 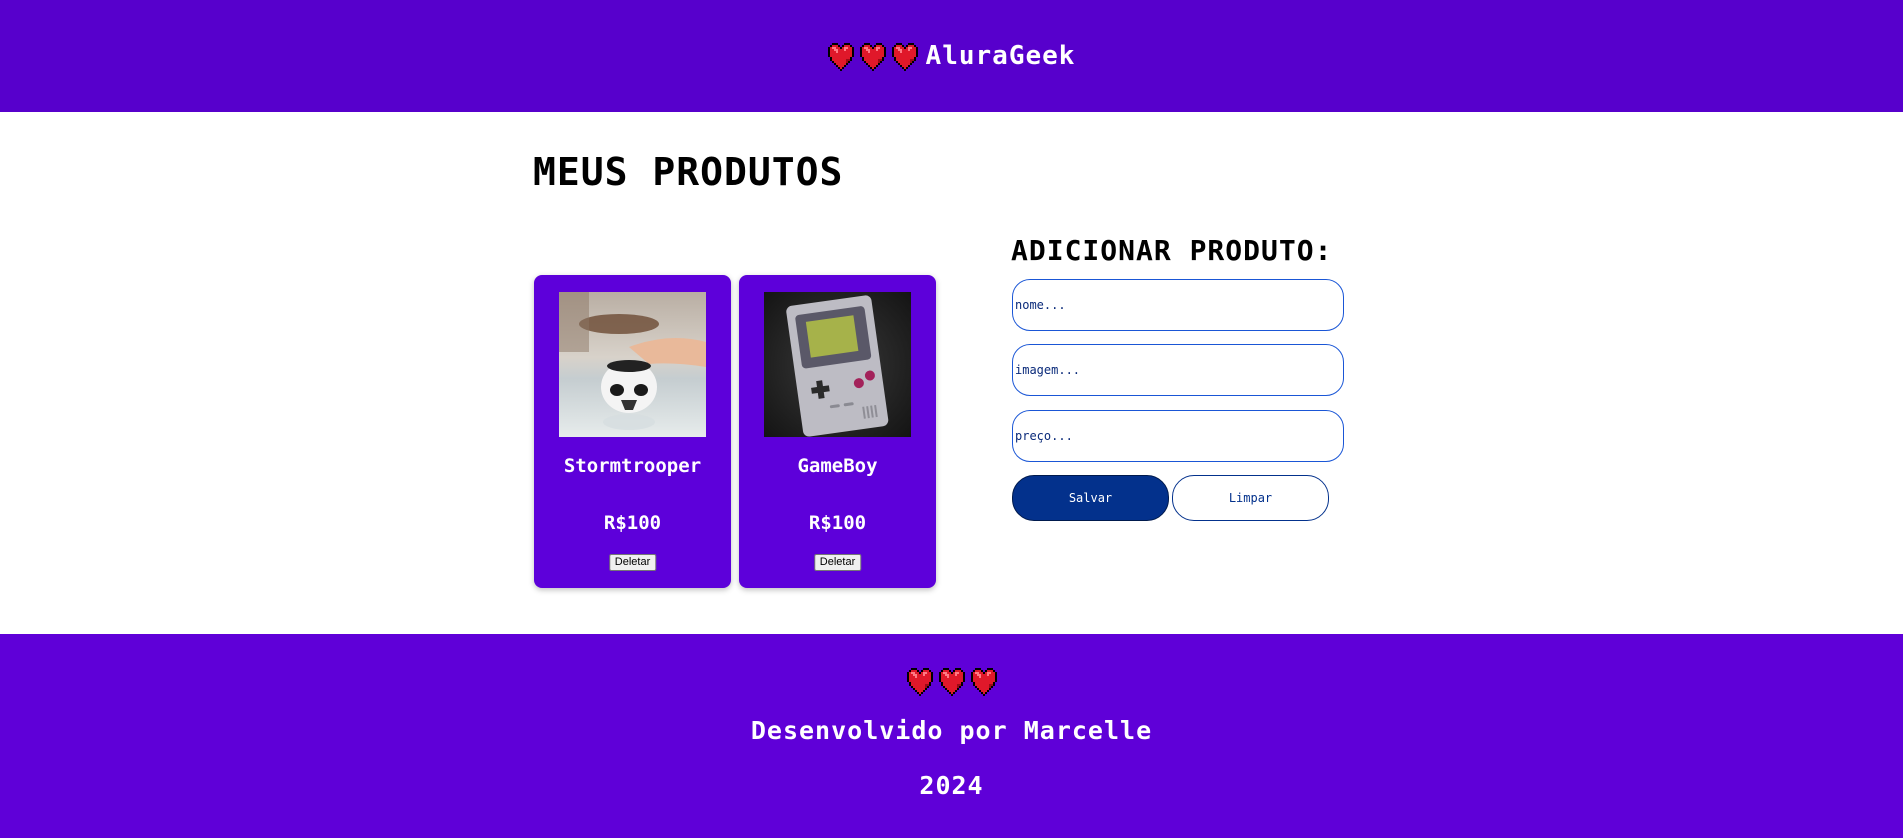 I want to click on product-card: GameBoy R$100 Deletar, so click(x=837, y=431).